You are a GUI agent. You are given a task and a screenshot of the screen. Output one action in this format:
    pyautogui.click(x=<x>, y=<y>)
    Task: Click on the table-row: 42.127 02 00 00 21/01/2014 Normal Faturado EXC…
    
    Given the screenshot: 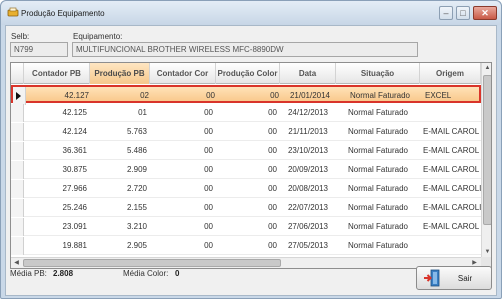 What is the action you would take?
    pyautogui.click(x=247, y=95)
    